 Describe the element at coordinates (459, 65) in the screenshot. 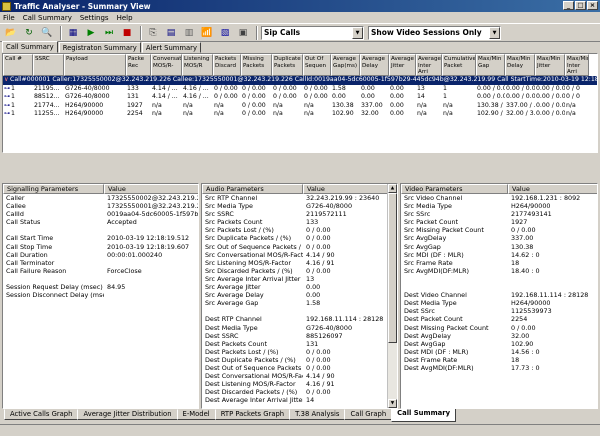

I see `column-header: Cumulative Packet` at that location.